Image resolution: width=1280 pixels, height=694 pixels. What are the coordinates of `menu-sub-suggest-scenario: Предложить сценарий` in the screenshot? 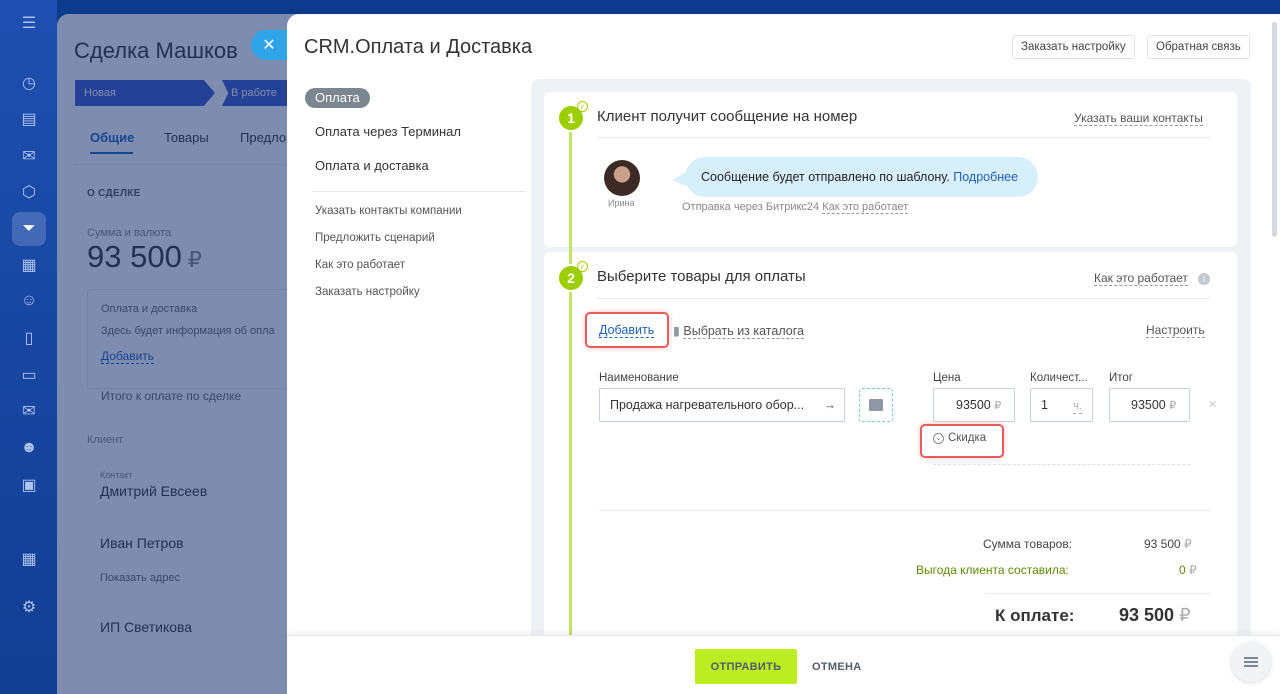 It's located at (375, 238).